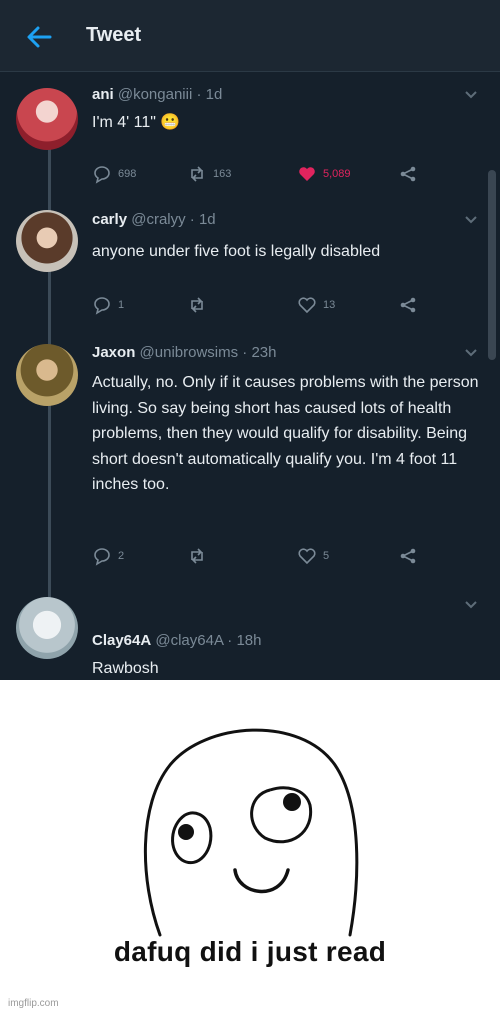  Describe the element at coordinates (136, 122) in the screenshot. I see `tweet-text: I'm 4' 11" 😬` at that location.